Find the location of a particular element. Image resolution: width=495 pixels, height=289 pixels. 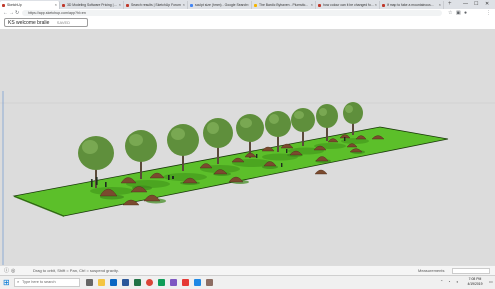

notifications-icon: ▭ is located at coordinates (491, 281).